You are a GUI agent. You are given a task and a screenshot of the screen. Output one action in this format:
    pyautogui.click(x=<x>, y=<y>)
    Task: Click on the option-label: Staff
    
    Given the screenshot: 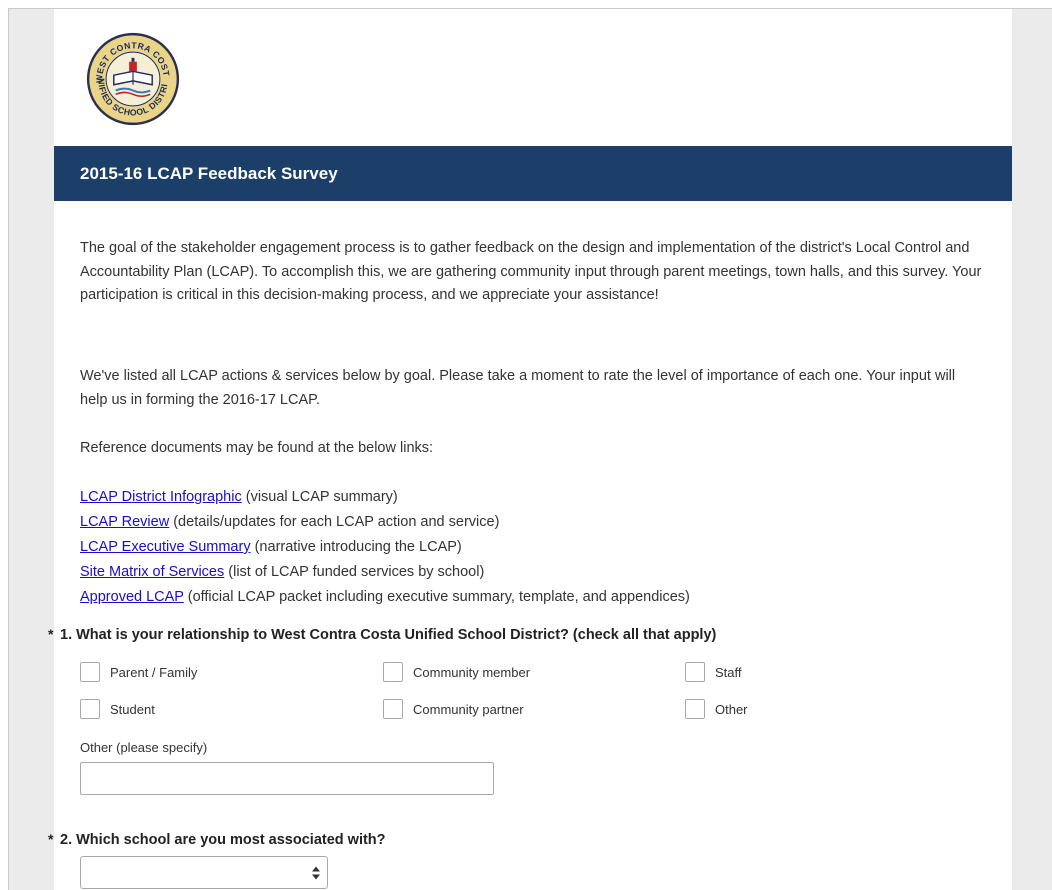 What is the action you would take?
    pyautogui.click(x=728, y=672)
    